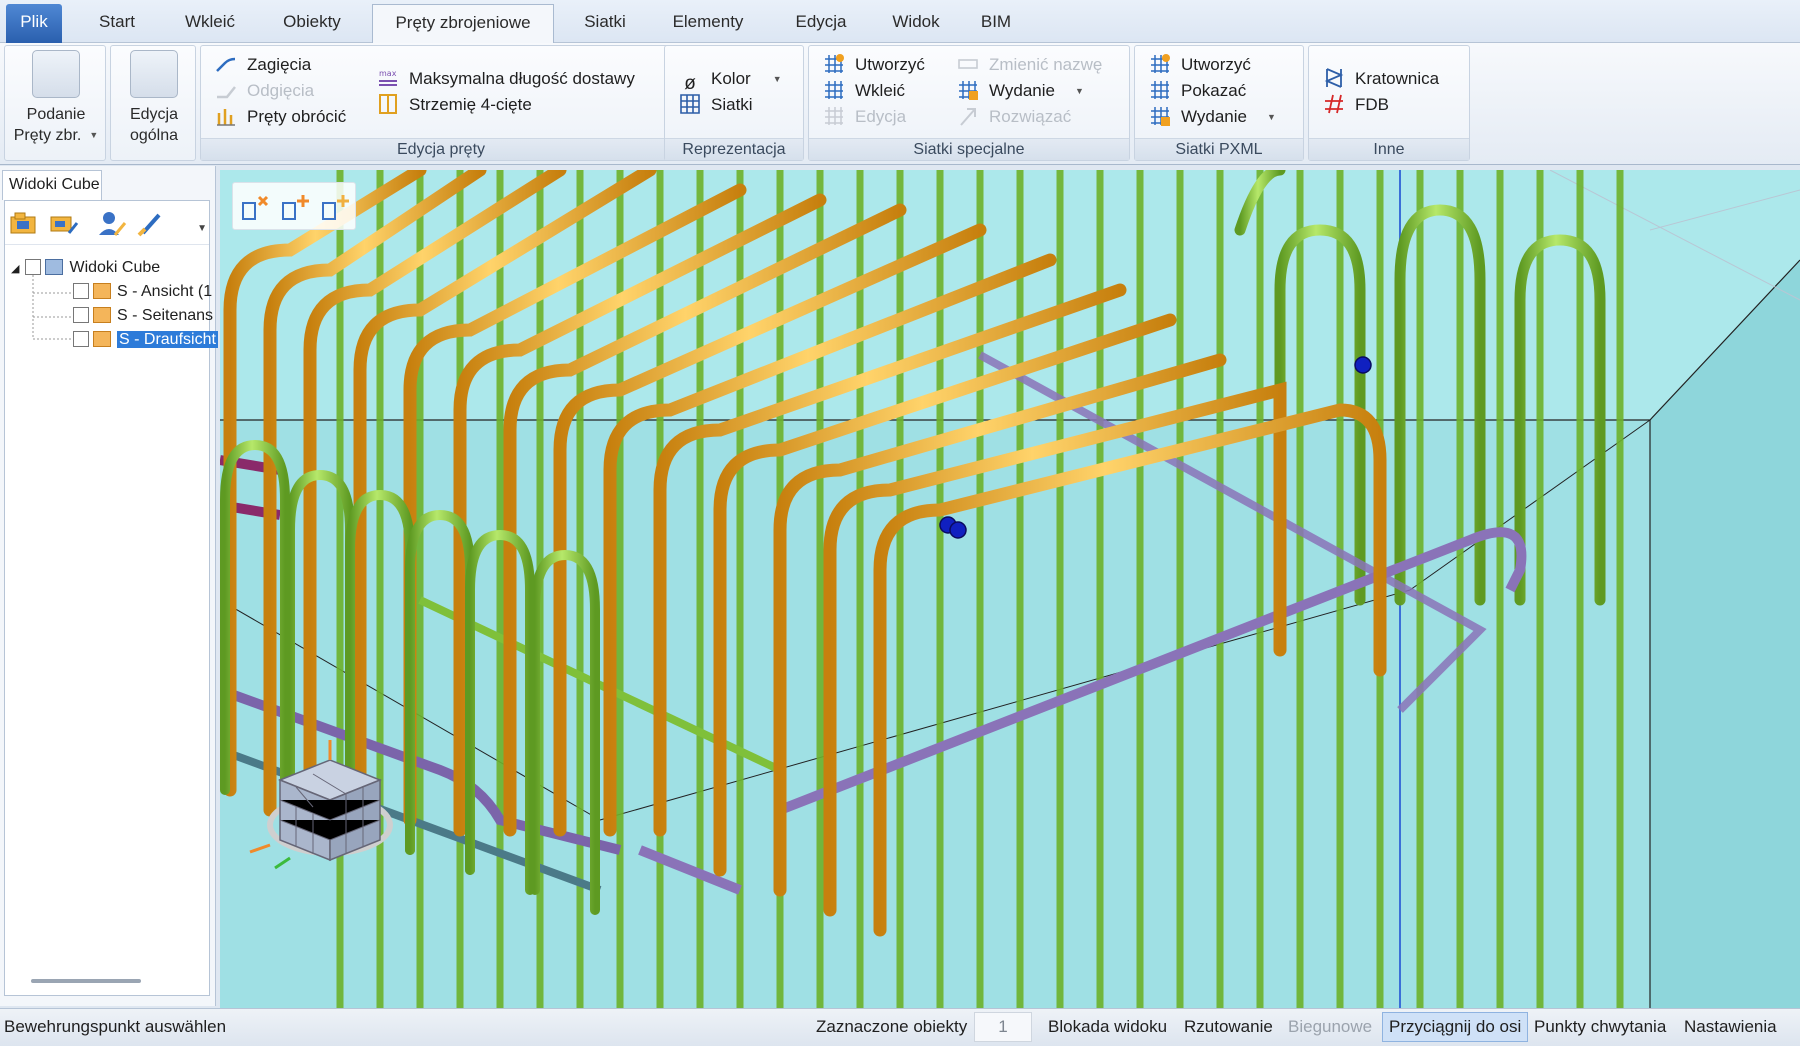 Image resolution: width=1800 pixels, height=1046 pixels. I want to click on offset-icon, so click(226, 92).